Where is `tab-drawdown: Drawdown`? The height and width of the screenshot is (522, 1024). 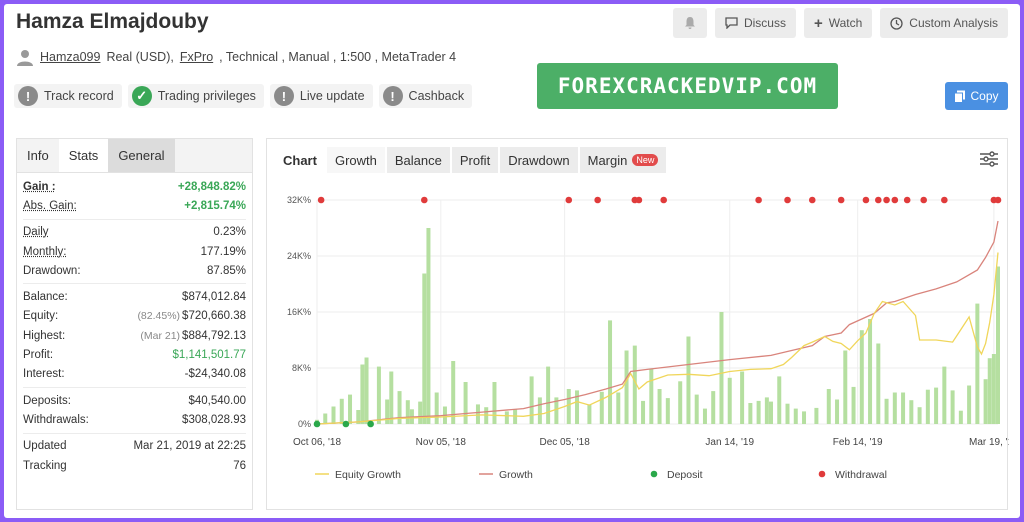
tab-drawdown: Drawdown is located at coordinates (539, 160).